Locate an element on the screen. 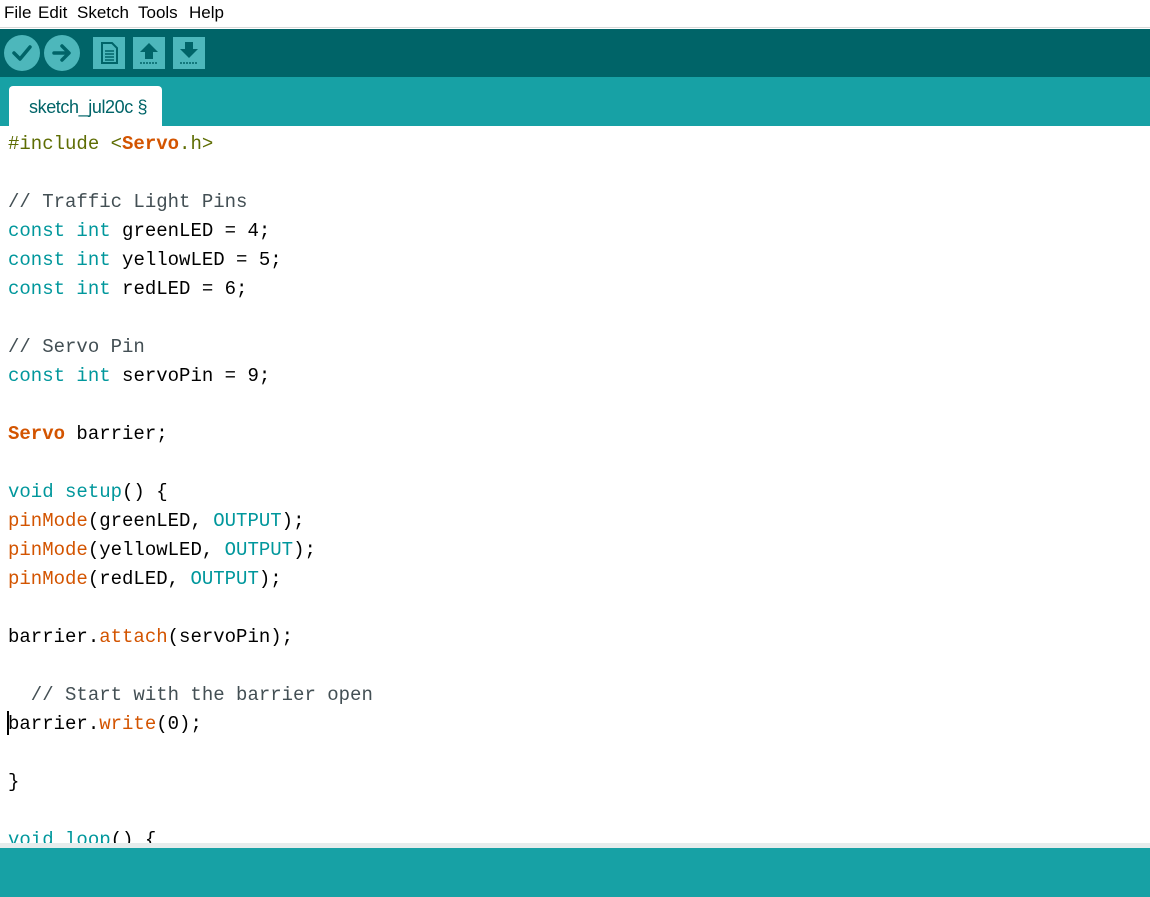 Image resolution: width=1150 pixels, height=897 pixels. open-button is located at coordinates (149, 53).